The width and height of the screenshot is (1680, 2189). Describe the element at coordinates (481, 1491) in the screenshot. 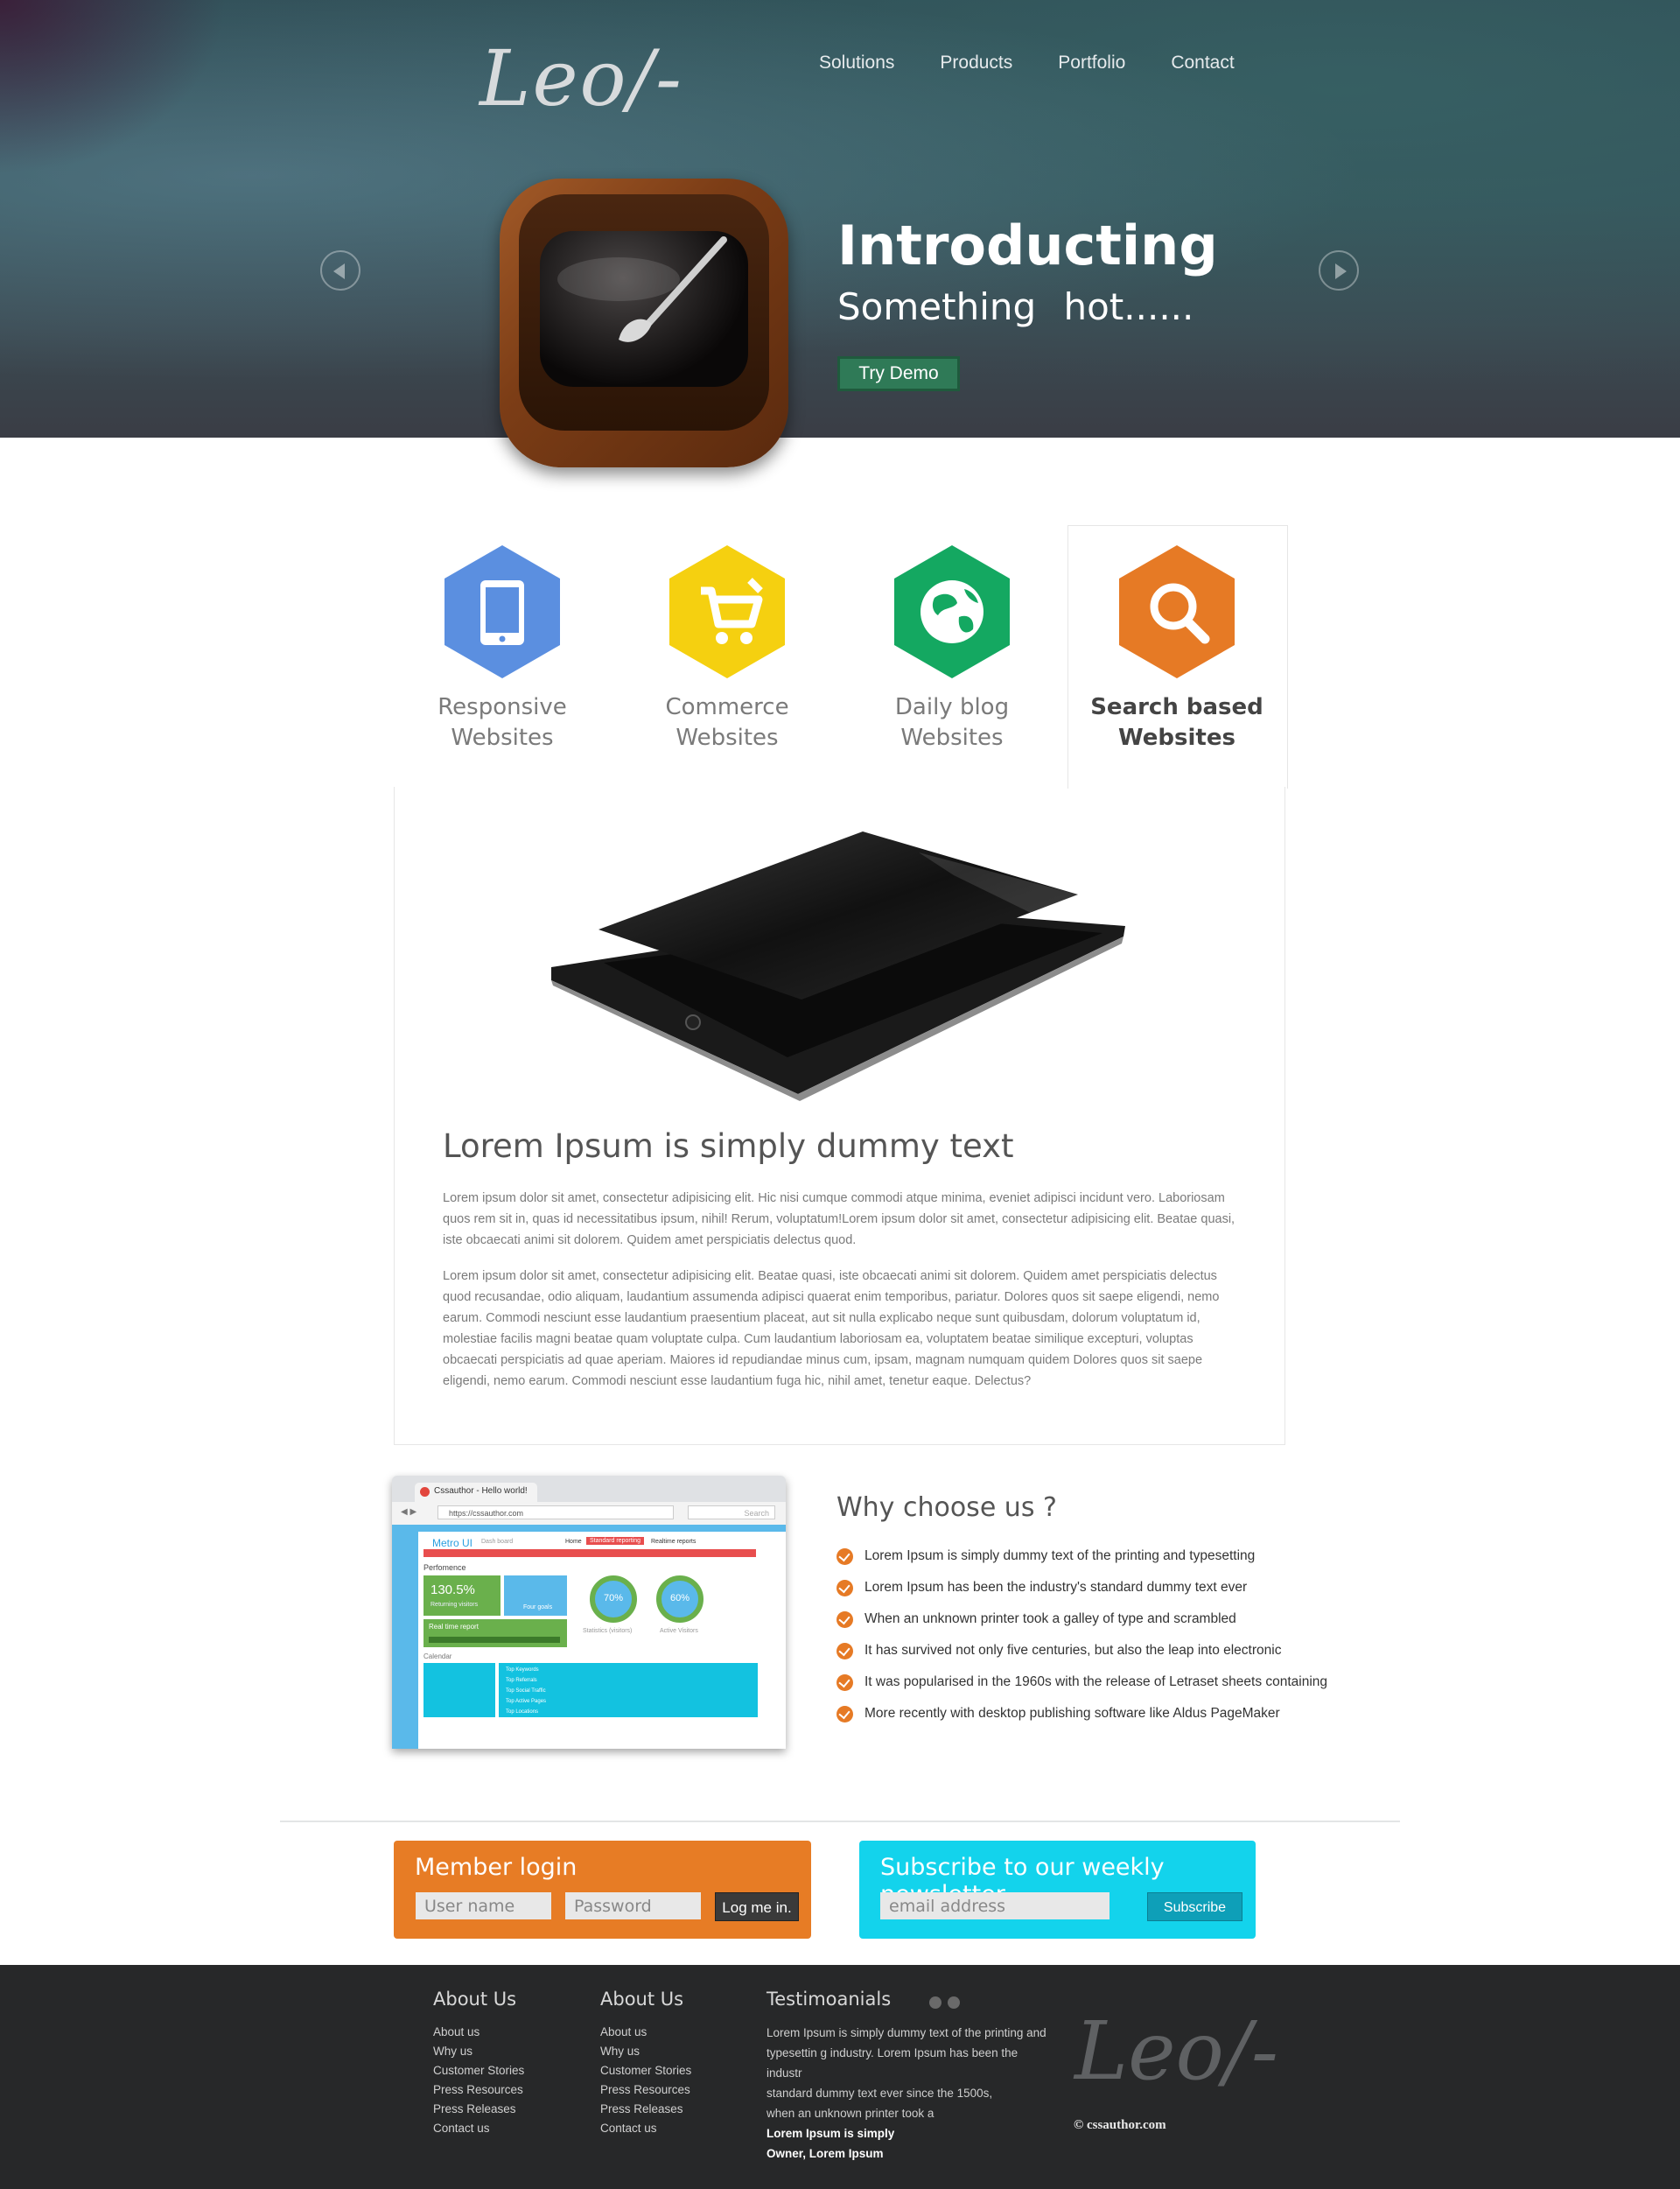

I see `browser-tab-title: Cssauthor - Hello world!` at that location.